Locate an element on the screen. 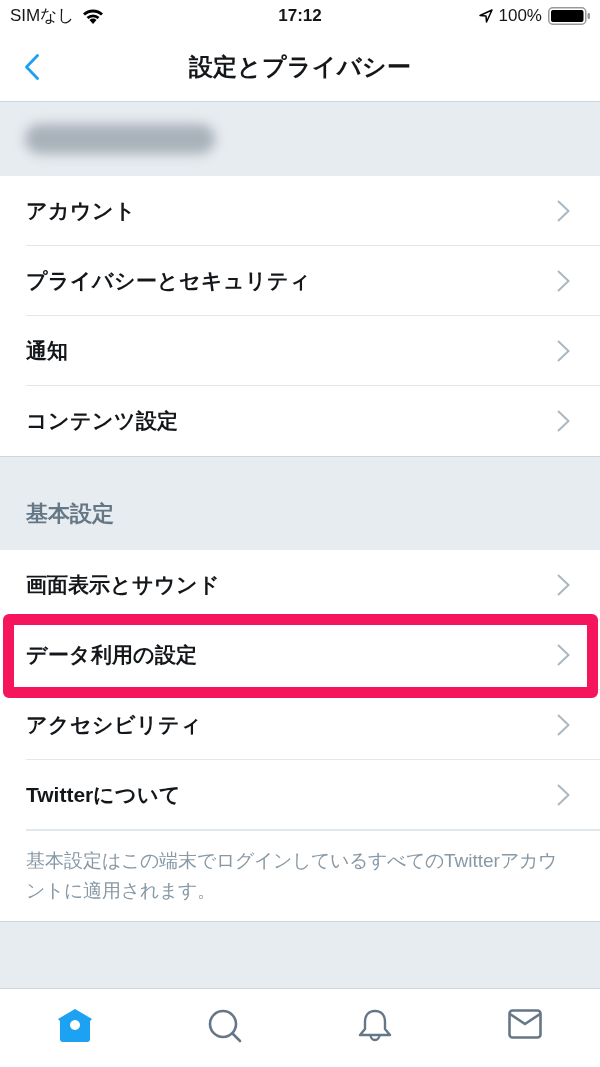  location-arrow-icon is located at coordinates (485, 16).